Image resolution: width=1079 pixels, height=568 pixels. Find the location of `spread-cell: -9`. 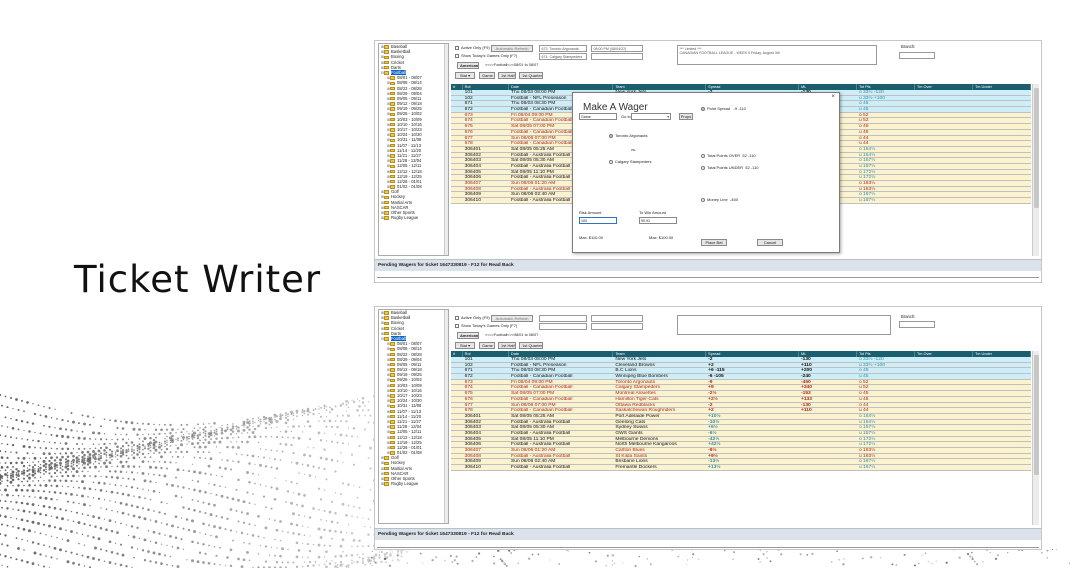

spread-cell: -9 is located at coordinates (752, 382).